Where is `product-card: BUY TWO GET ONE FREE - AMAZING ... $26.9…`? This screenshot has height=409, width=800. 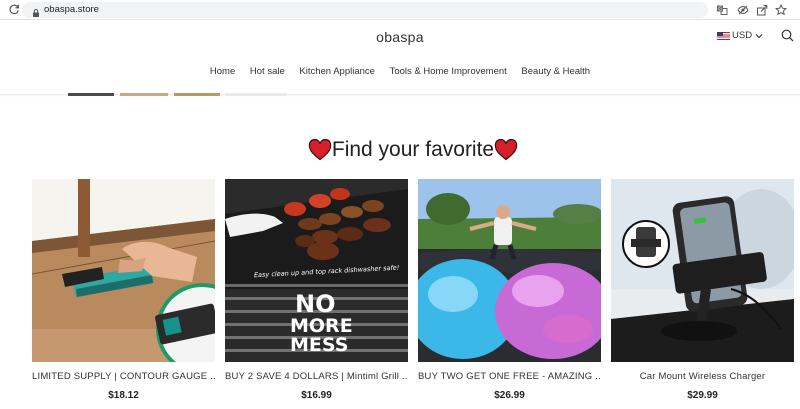
product-card: BUY TWO GET ONE FREE - AMAZING ... $26.9… is located at coordinates (509, 290).